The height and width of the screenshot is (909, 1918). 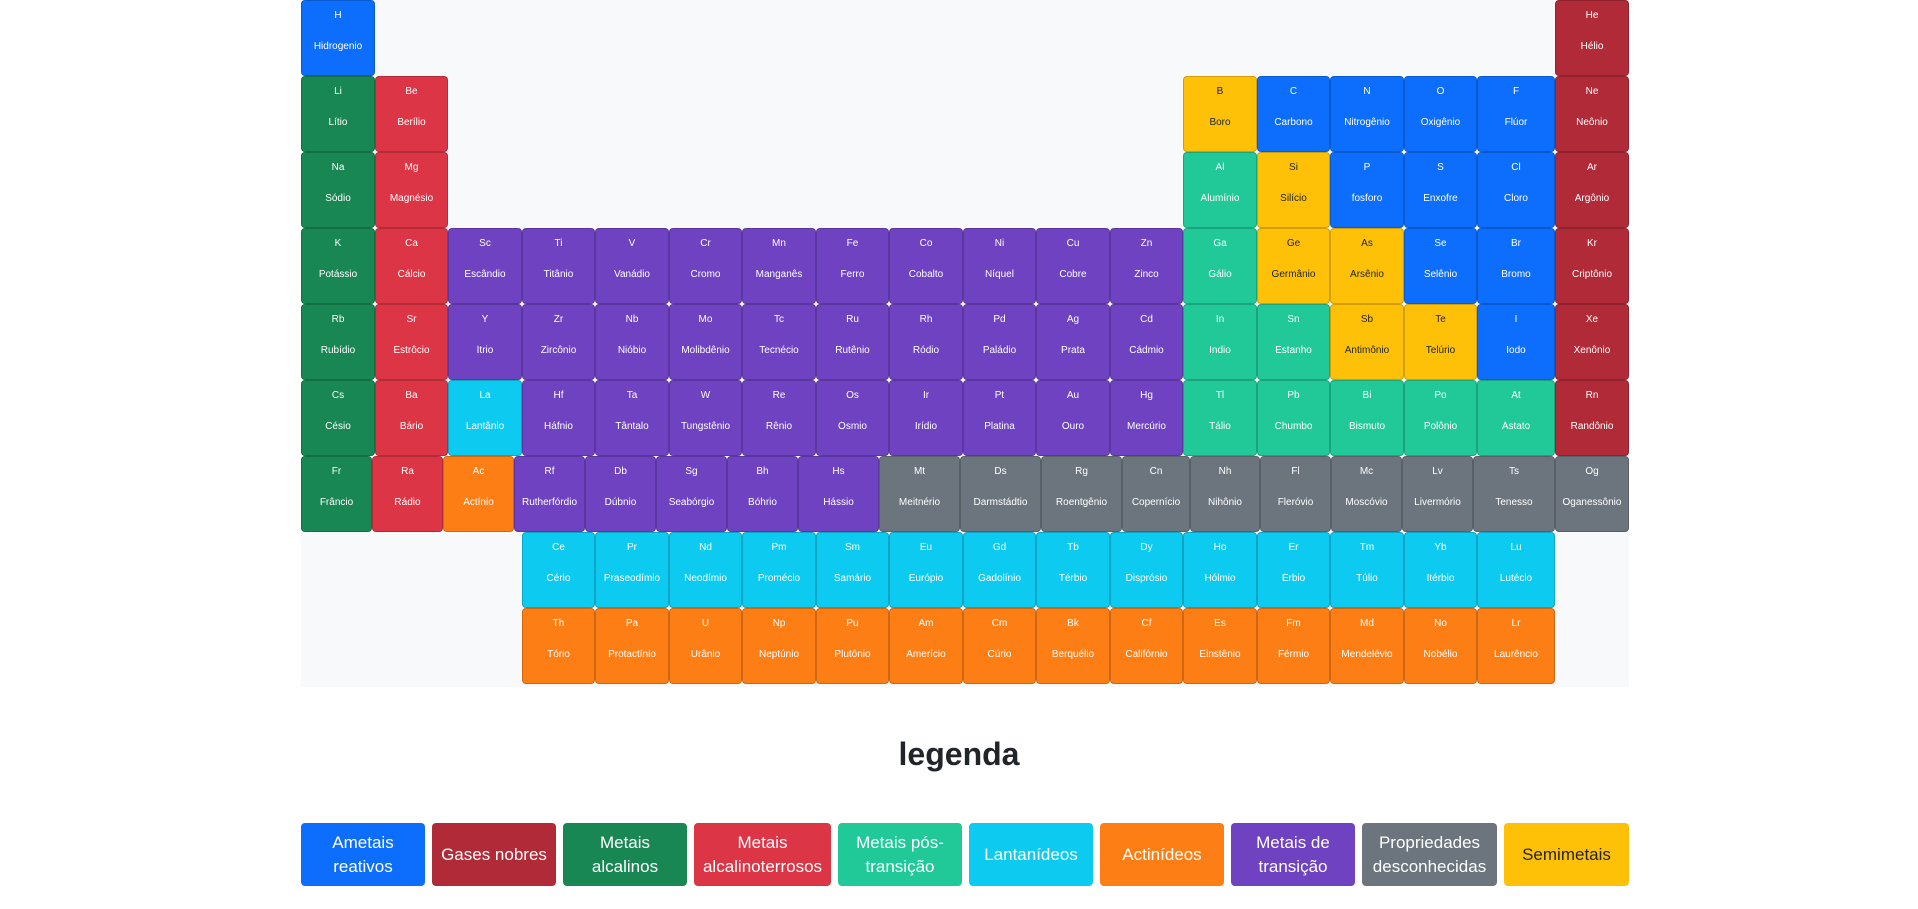 I want to click on element-f: F Flúor, so click(x=1516, y=114).